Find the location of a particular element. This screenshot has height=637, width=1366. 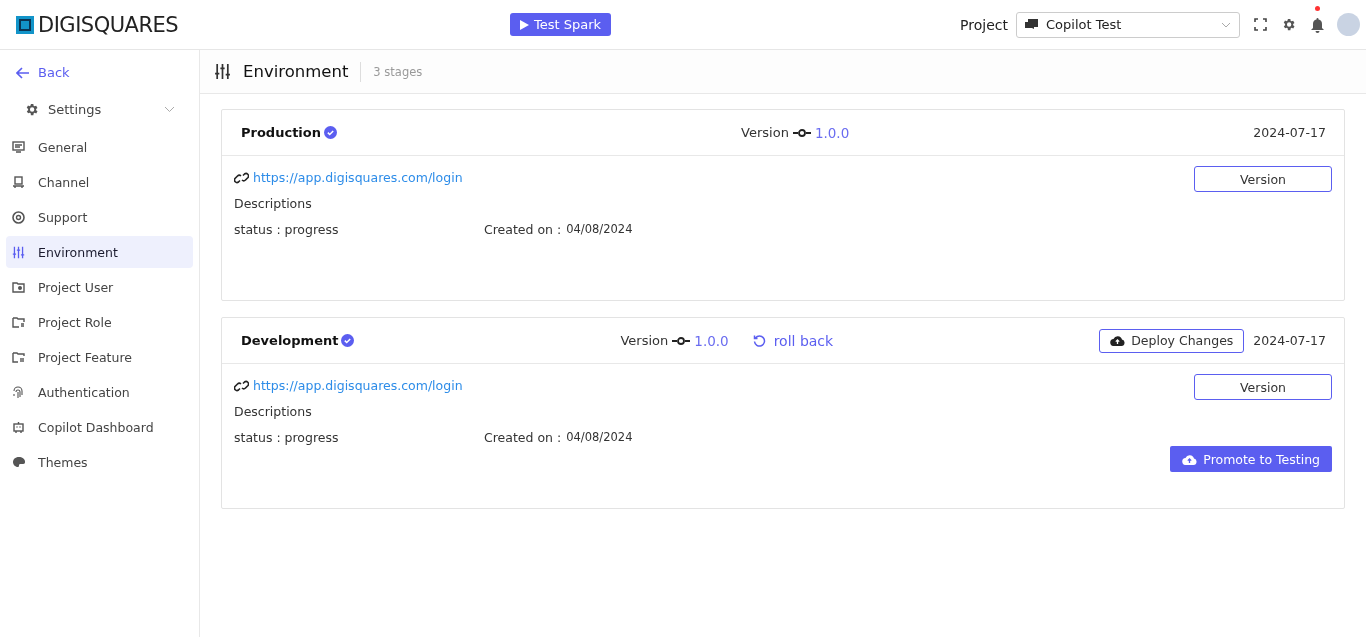

folder-user-icon is located at coordinates (18, 287).